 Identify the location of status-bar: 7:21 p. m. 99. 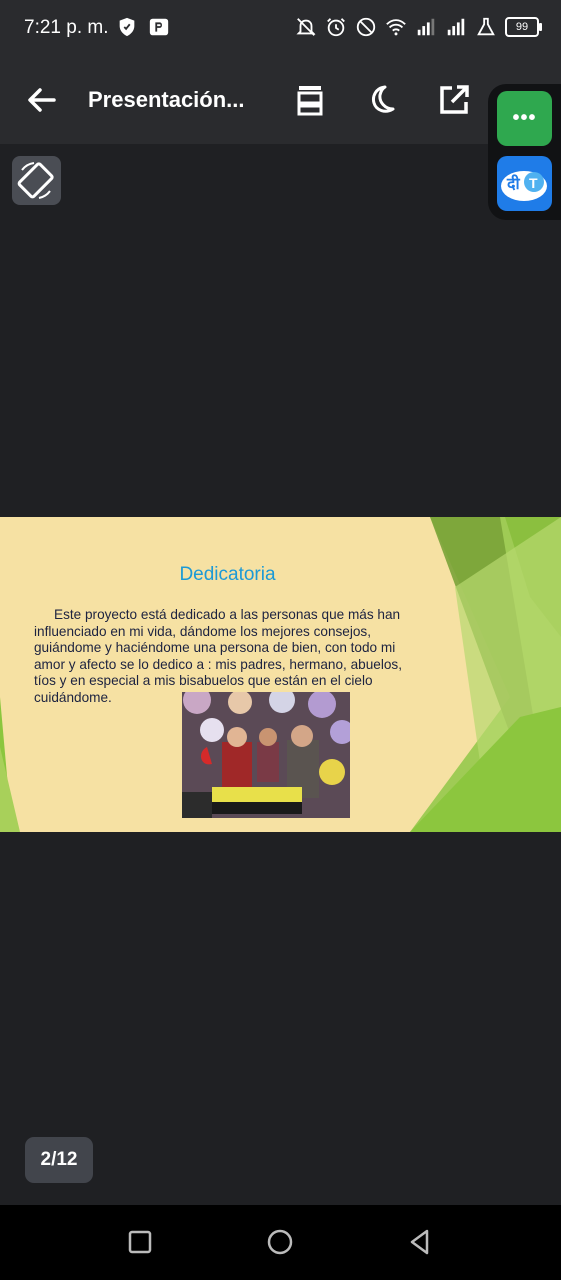
(280, 28).